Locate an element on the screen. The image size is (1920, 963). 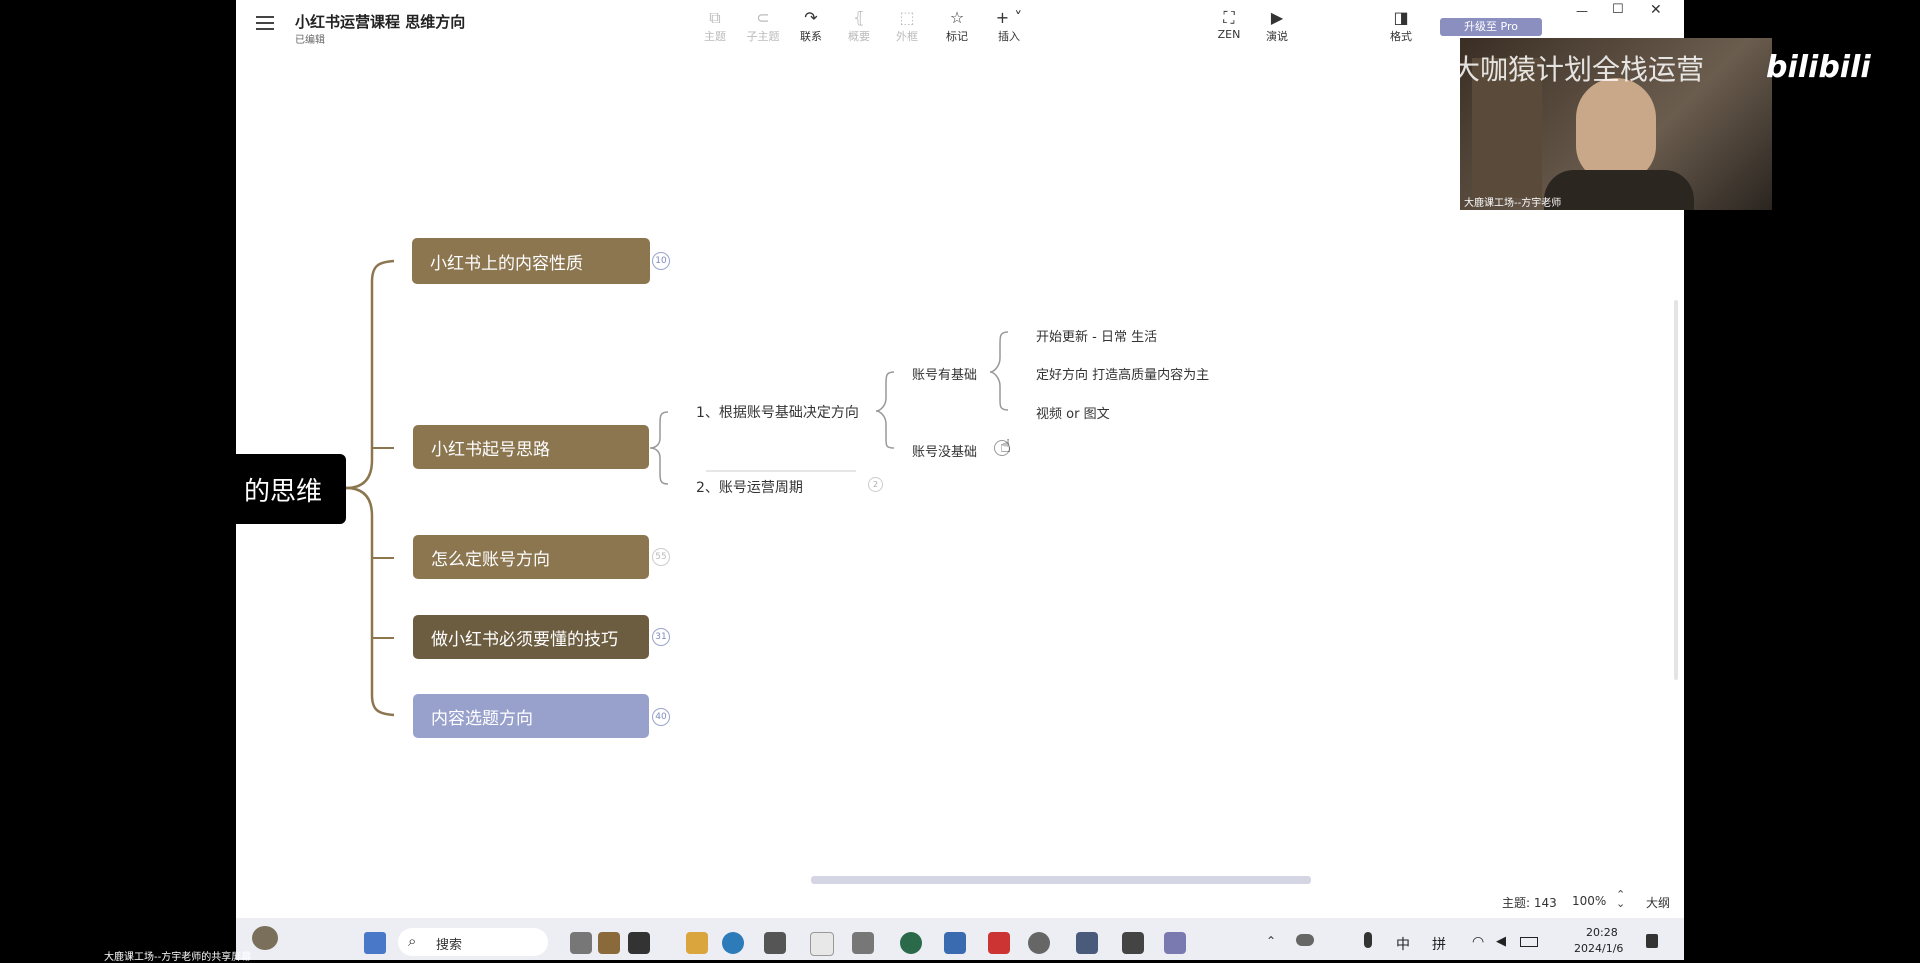
edge-browser-icon is located at coordinates (733, 943).